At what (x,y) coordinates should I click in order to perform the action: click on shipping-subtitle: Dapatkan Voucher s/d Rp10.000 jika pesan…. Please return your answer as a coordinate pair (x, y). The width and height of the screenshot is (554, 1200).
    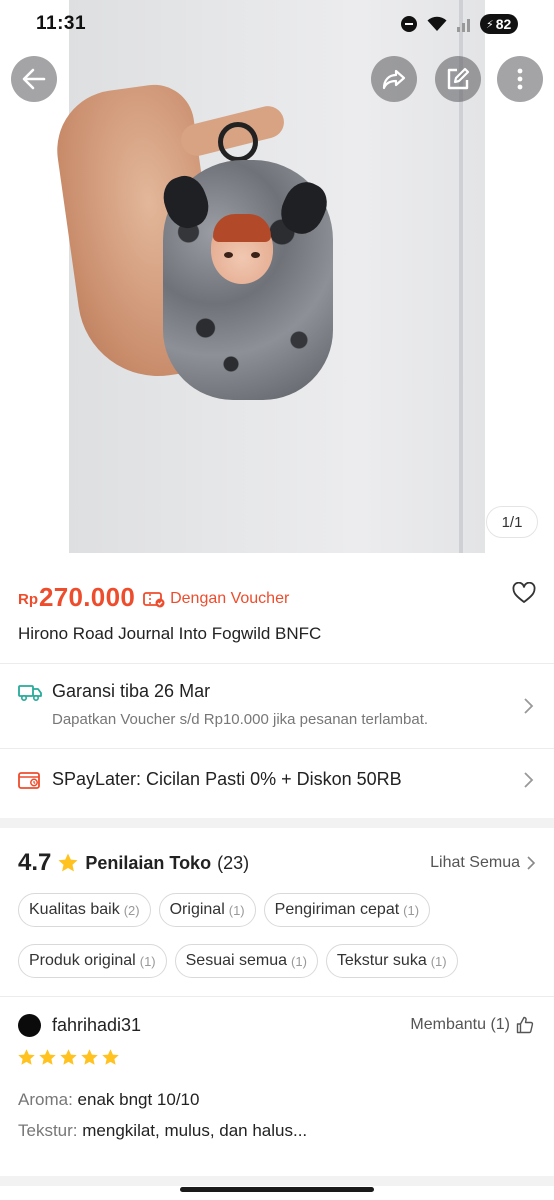
    Looking at the image, I should click on (240, 719).